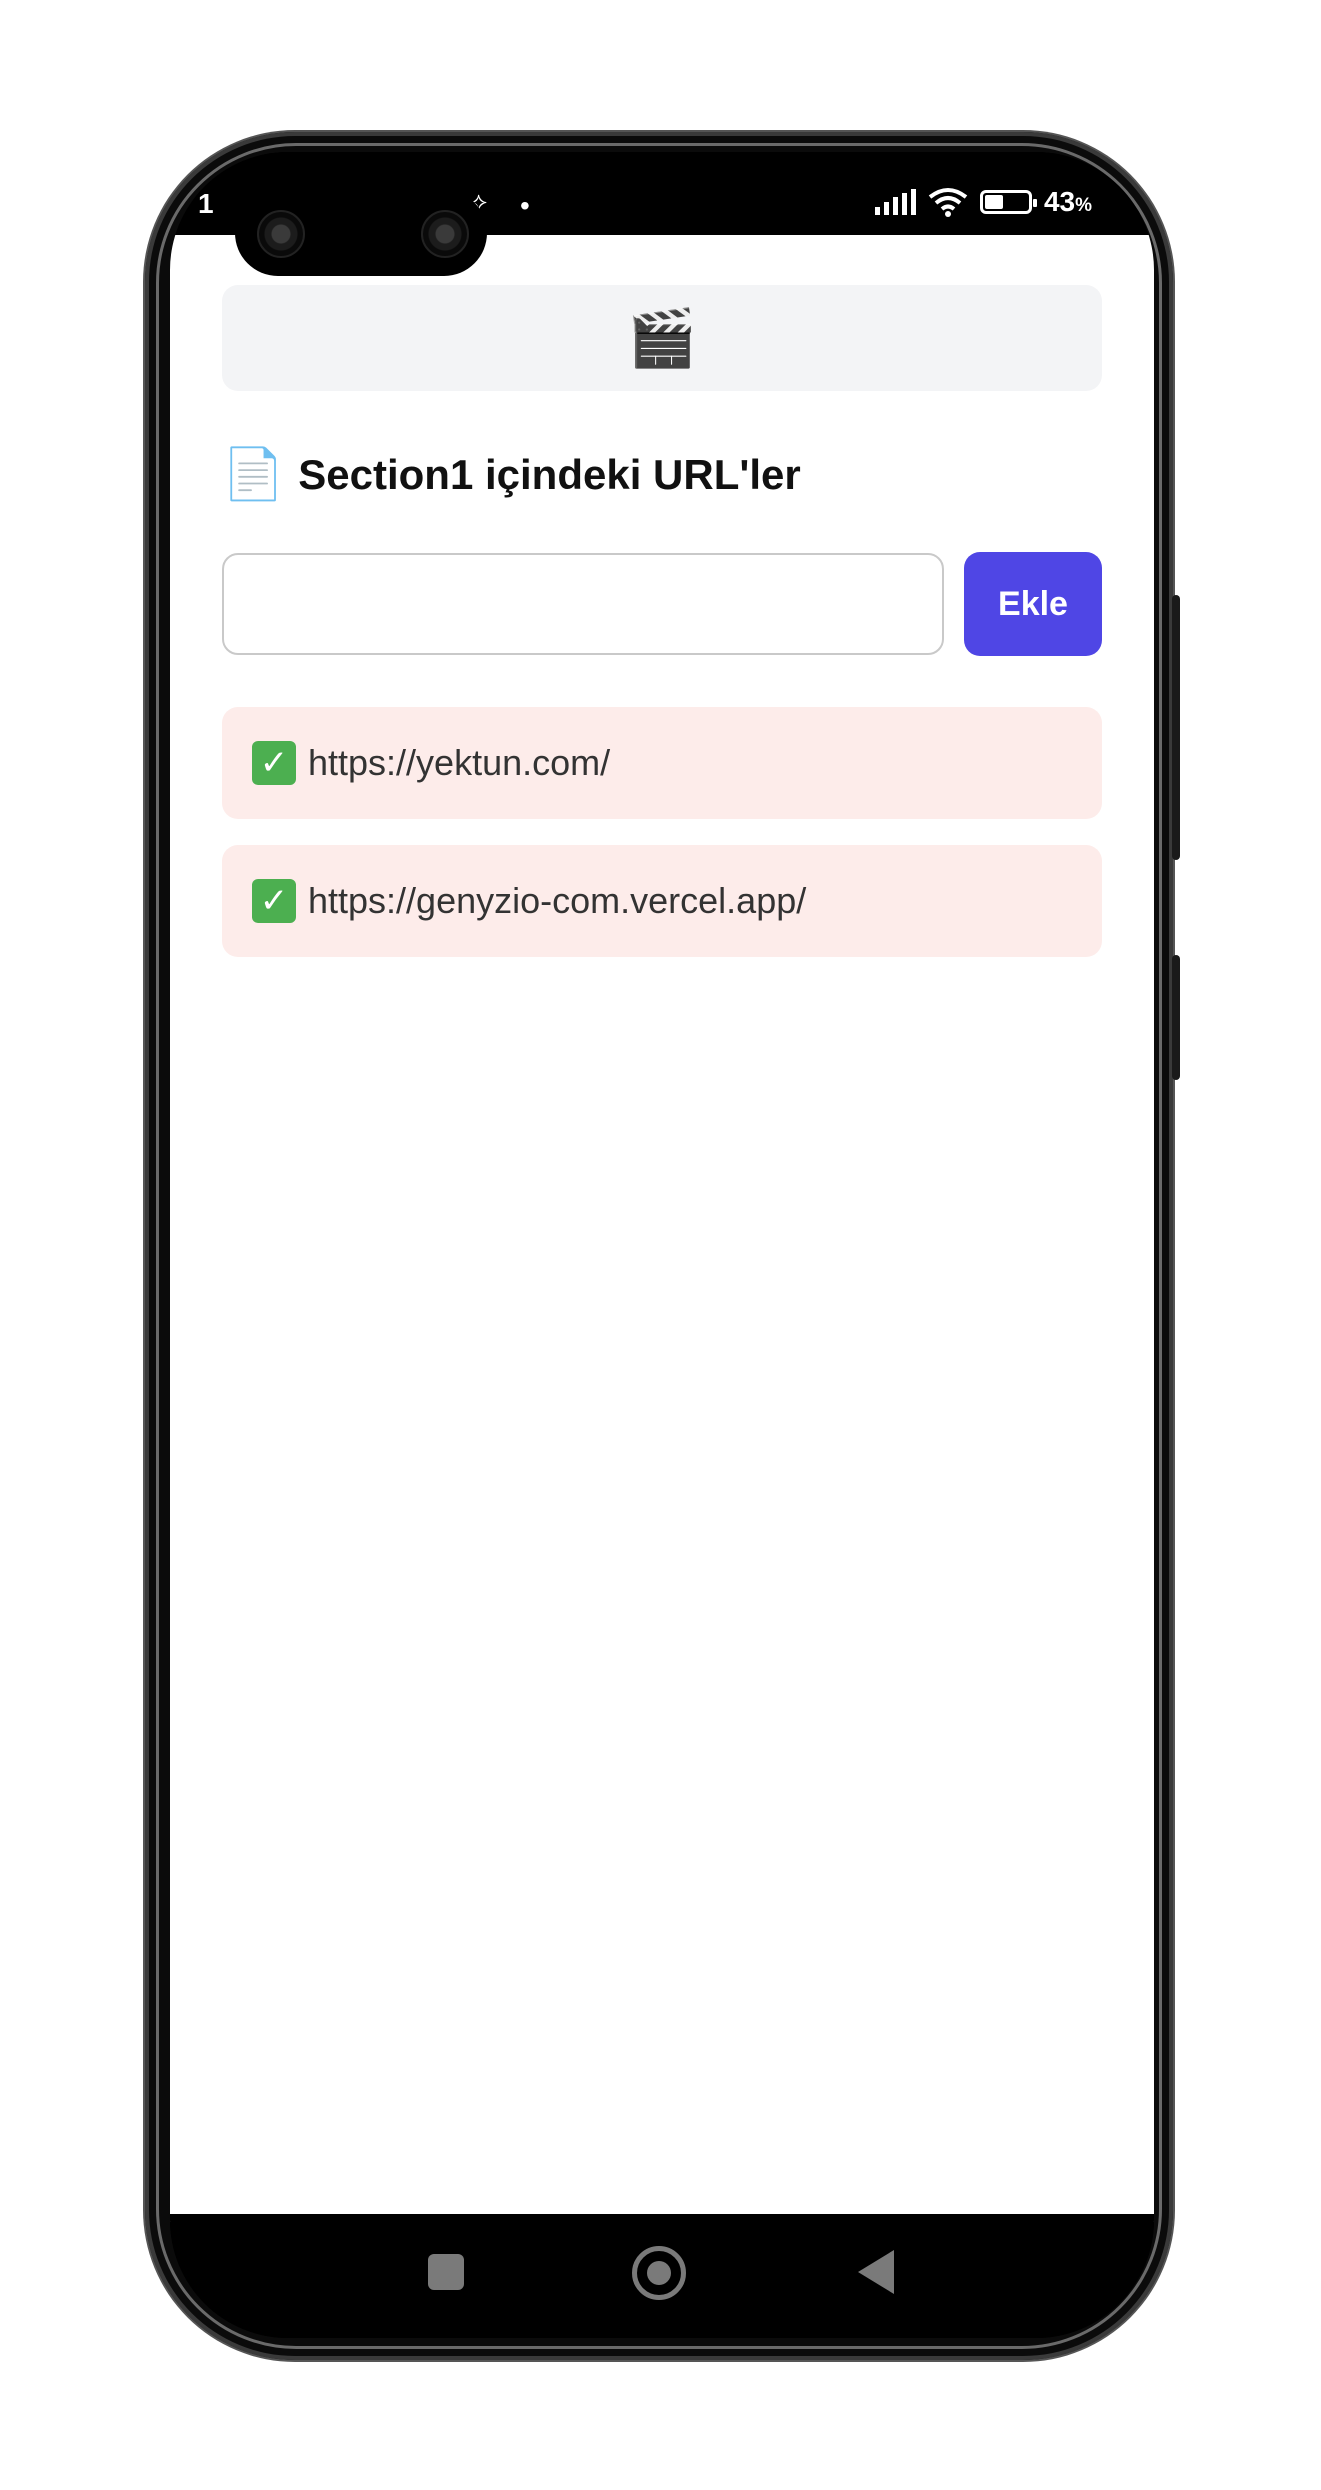 Image resolution: width=1321 pixels, height=2490 pixels. I want to click on battery-level, so click(993, 202).